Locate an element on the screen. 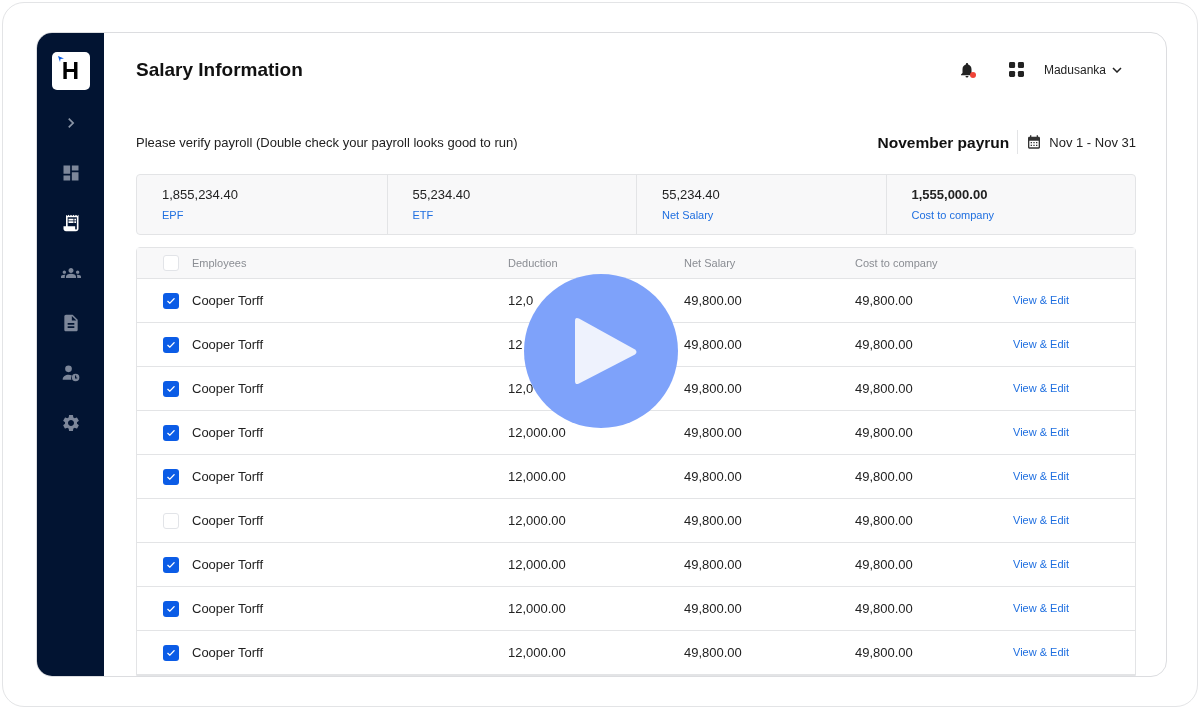  settings-icon is located at coordinates (70, 423).